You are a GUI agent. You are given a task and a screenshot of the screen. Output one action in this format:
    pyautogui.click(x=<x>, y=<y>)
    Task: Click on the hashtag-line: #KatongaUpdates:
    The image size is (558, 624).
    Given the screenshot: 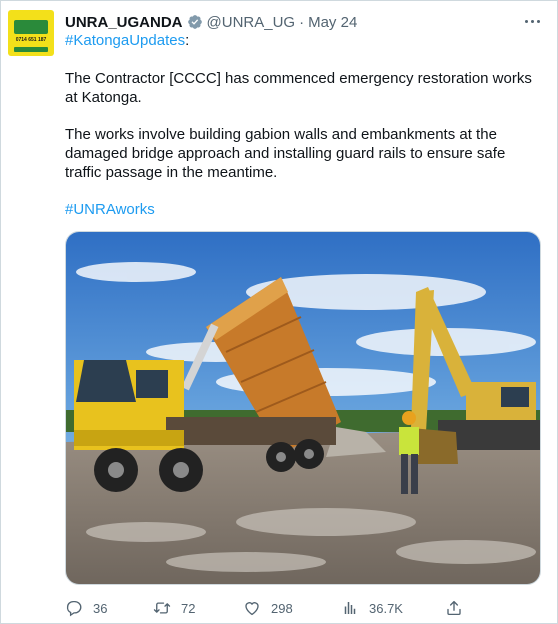 What is the action you would take?
    pyautogui.click(x=127, y=40)
    